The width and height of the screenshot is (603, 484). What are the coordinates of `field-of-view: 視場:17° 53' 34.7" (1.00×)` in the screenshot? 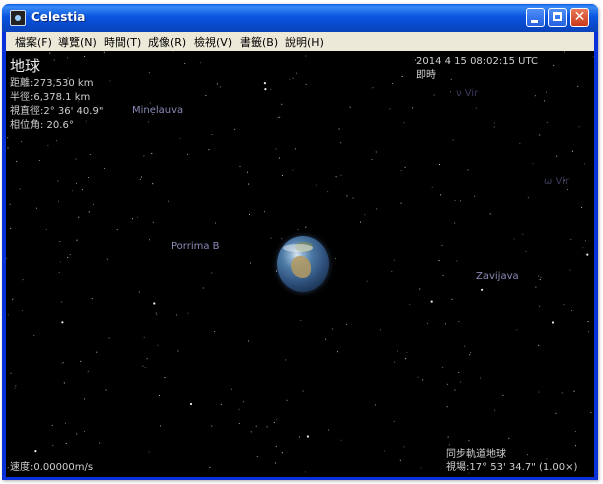 It's located at (512, 467).